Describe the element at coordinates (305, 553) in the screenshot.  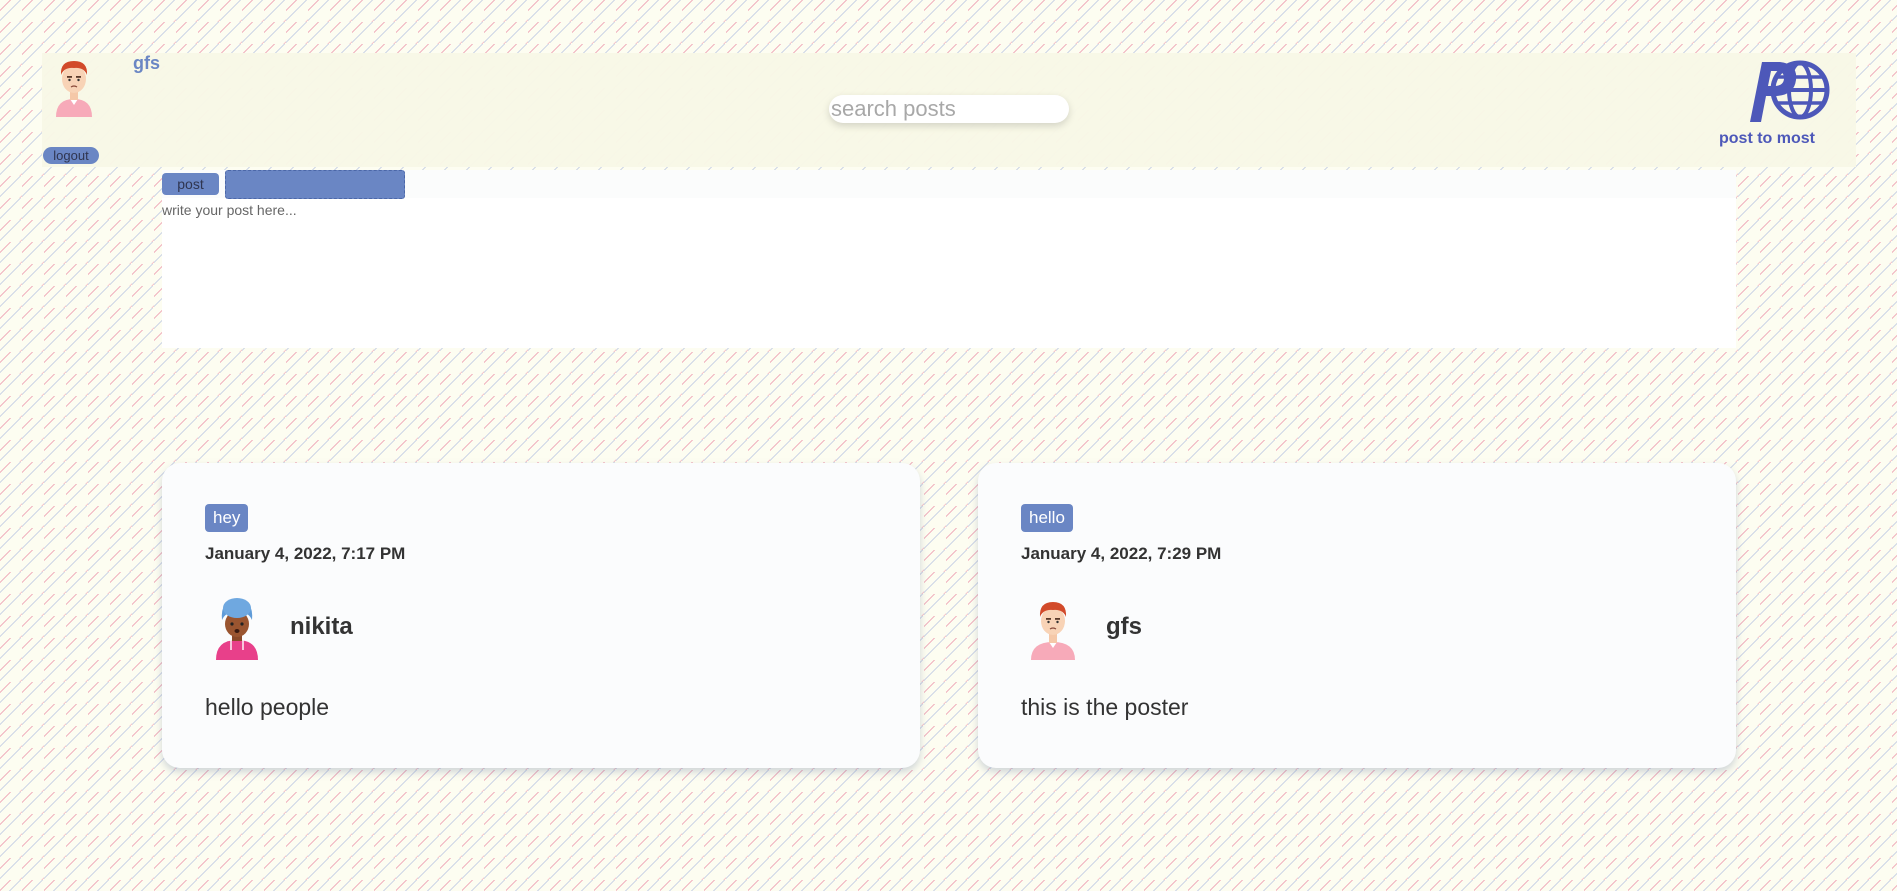
I see `post-date: January 4, 2022, 7:17 PM` at that location.